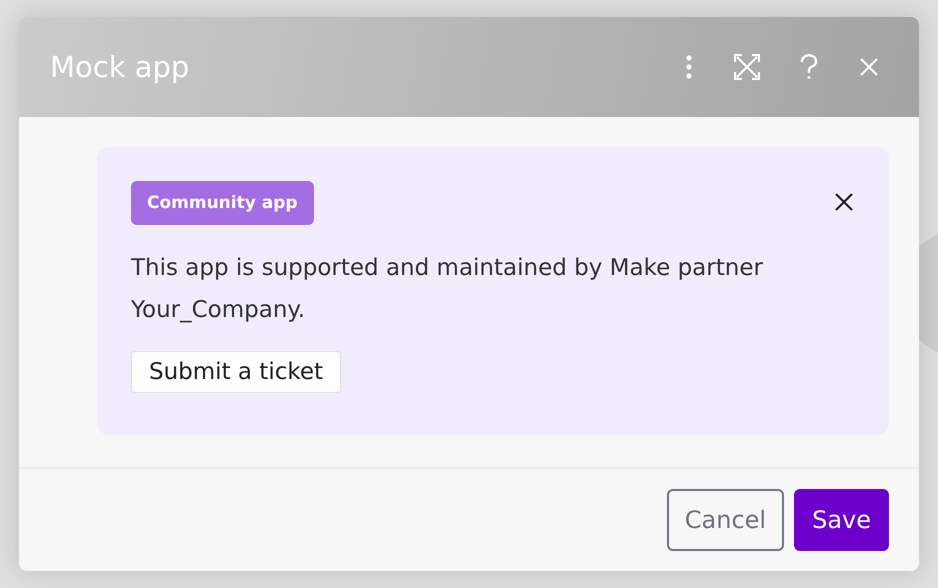 The image size is (938, 588). What do you see at coordinates (809, 67) in the screenshot?
I see `help-icon` at bounding box center [809, 67].